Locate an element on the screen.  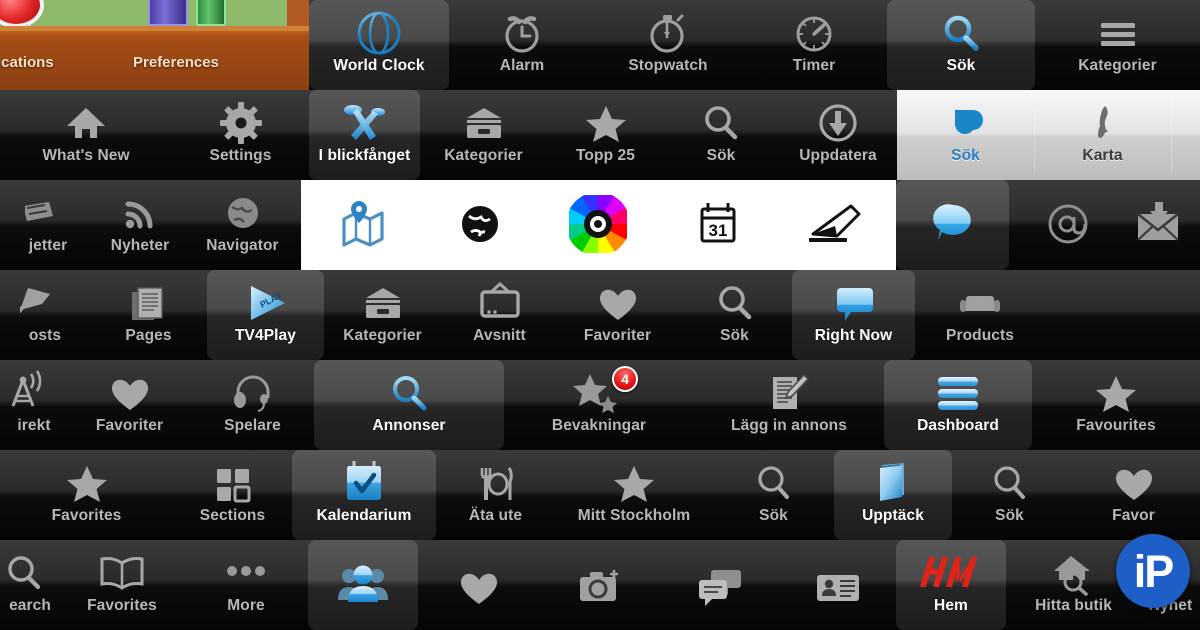
tab-products: Products is located at coordinates (980, 315).